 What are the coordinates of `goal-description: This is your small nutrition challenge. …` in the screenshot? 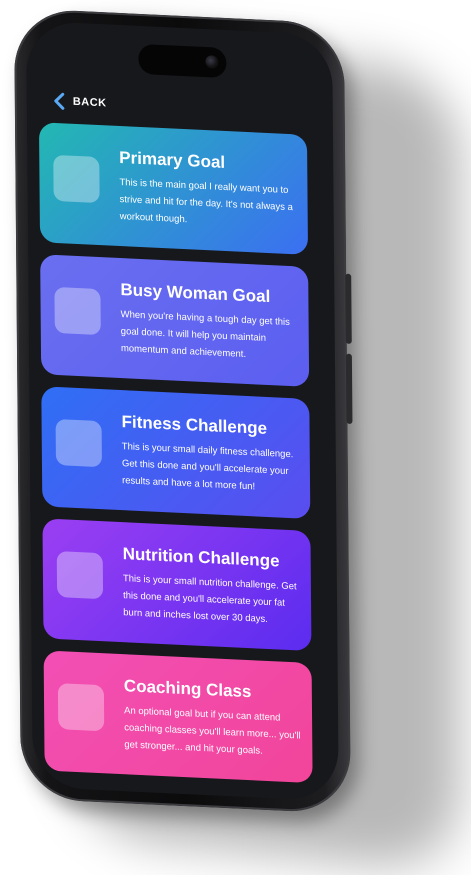 It's located at (209, 599).